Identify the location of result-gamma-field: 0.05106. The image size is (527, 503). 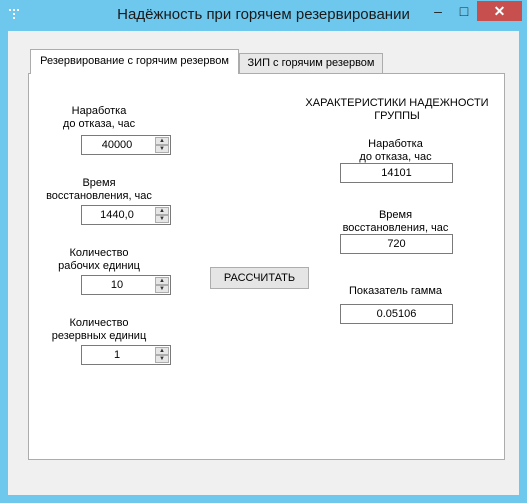
(396, 314).